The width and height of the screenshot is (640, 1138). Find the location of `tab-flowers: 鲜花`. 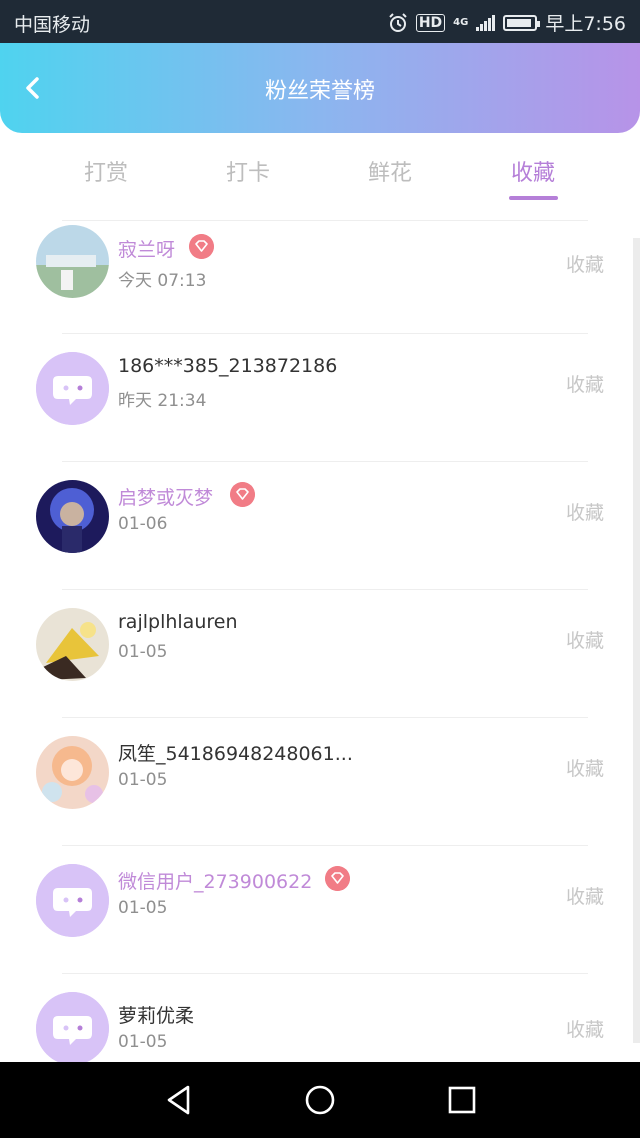

tab-flowers: 鲜花 is located at coordinates (390, 171).